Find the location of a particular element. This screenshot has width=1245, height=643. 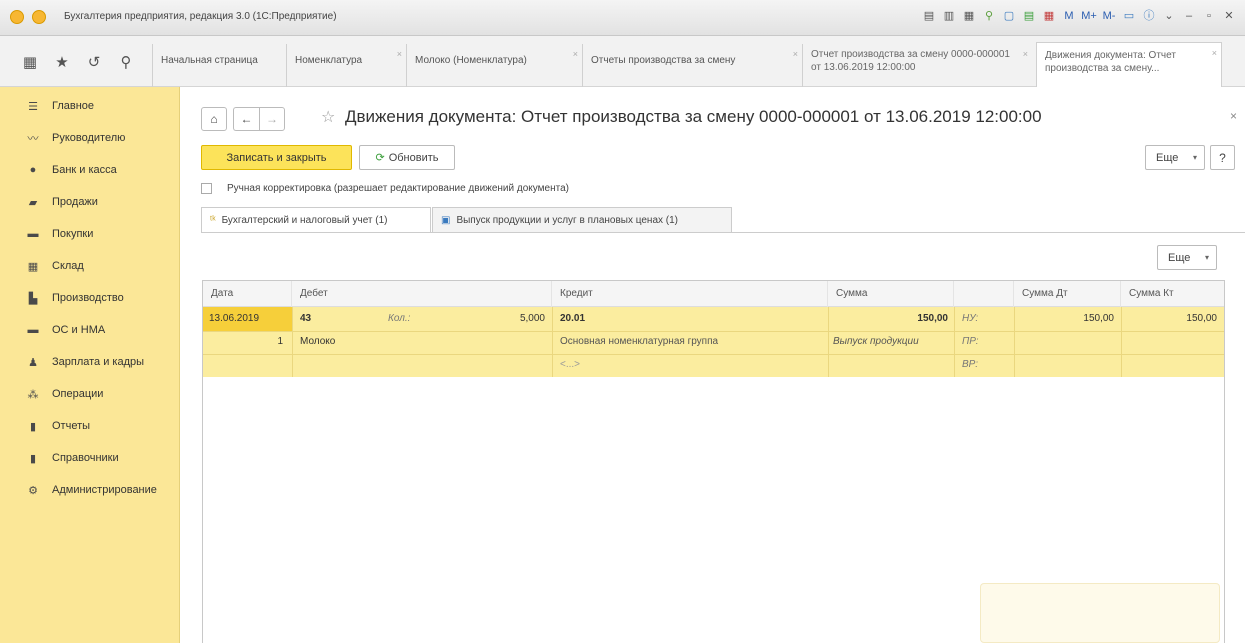

memory-m-plus-button: M+ is located at coordinates (1089, 16).